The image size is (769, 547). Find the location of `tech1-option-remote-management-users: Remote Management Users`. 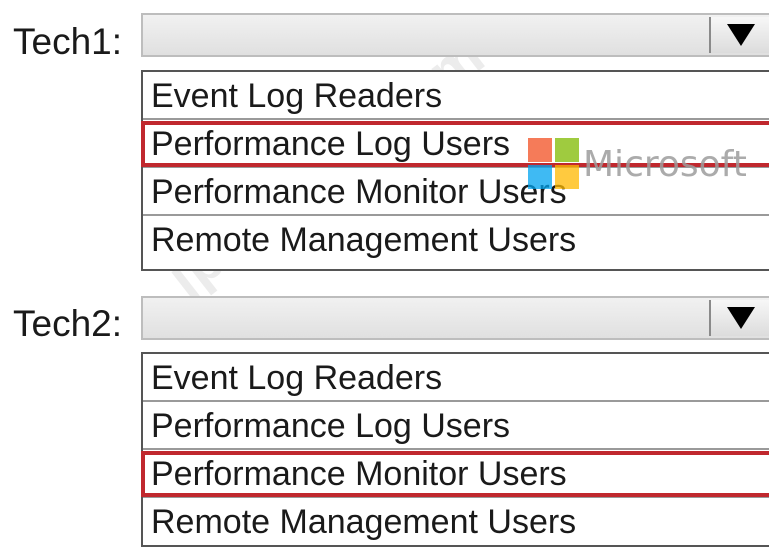

tech1-option-remote-management-users: Remote Management Users is located at coordinates (456, 240).